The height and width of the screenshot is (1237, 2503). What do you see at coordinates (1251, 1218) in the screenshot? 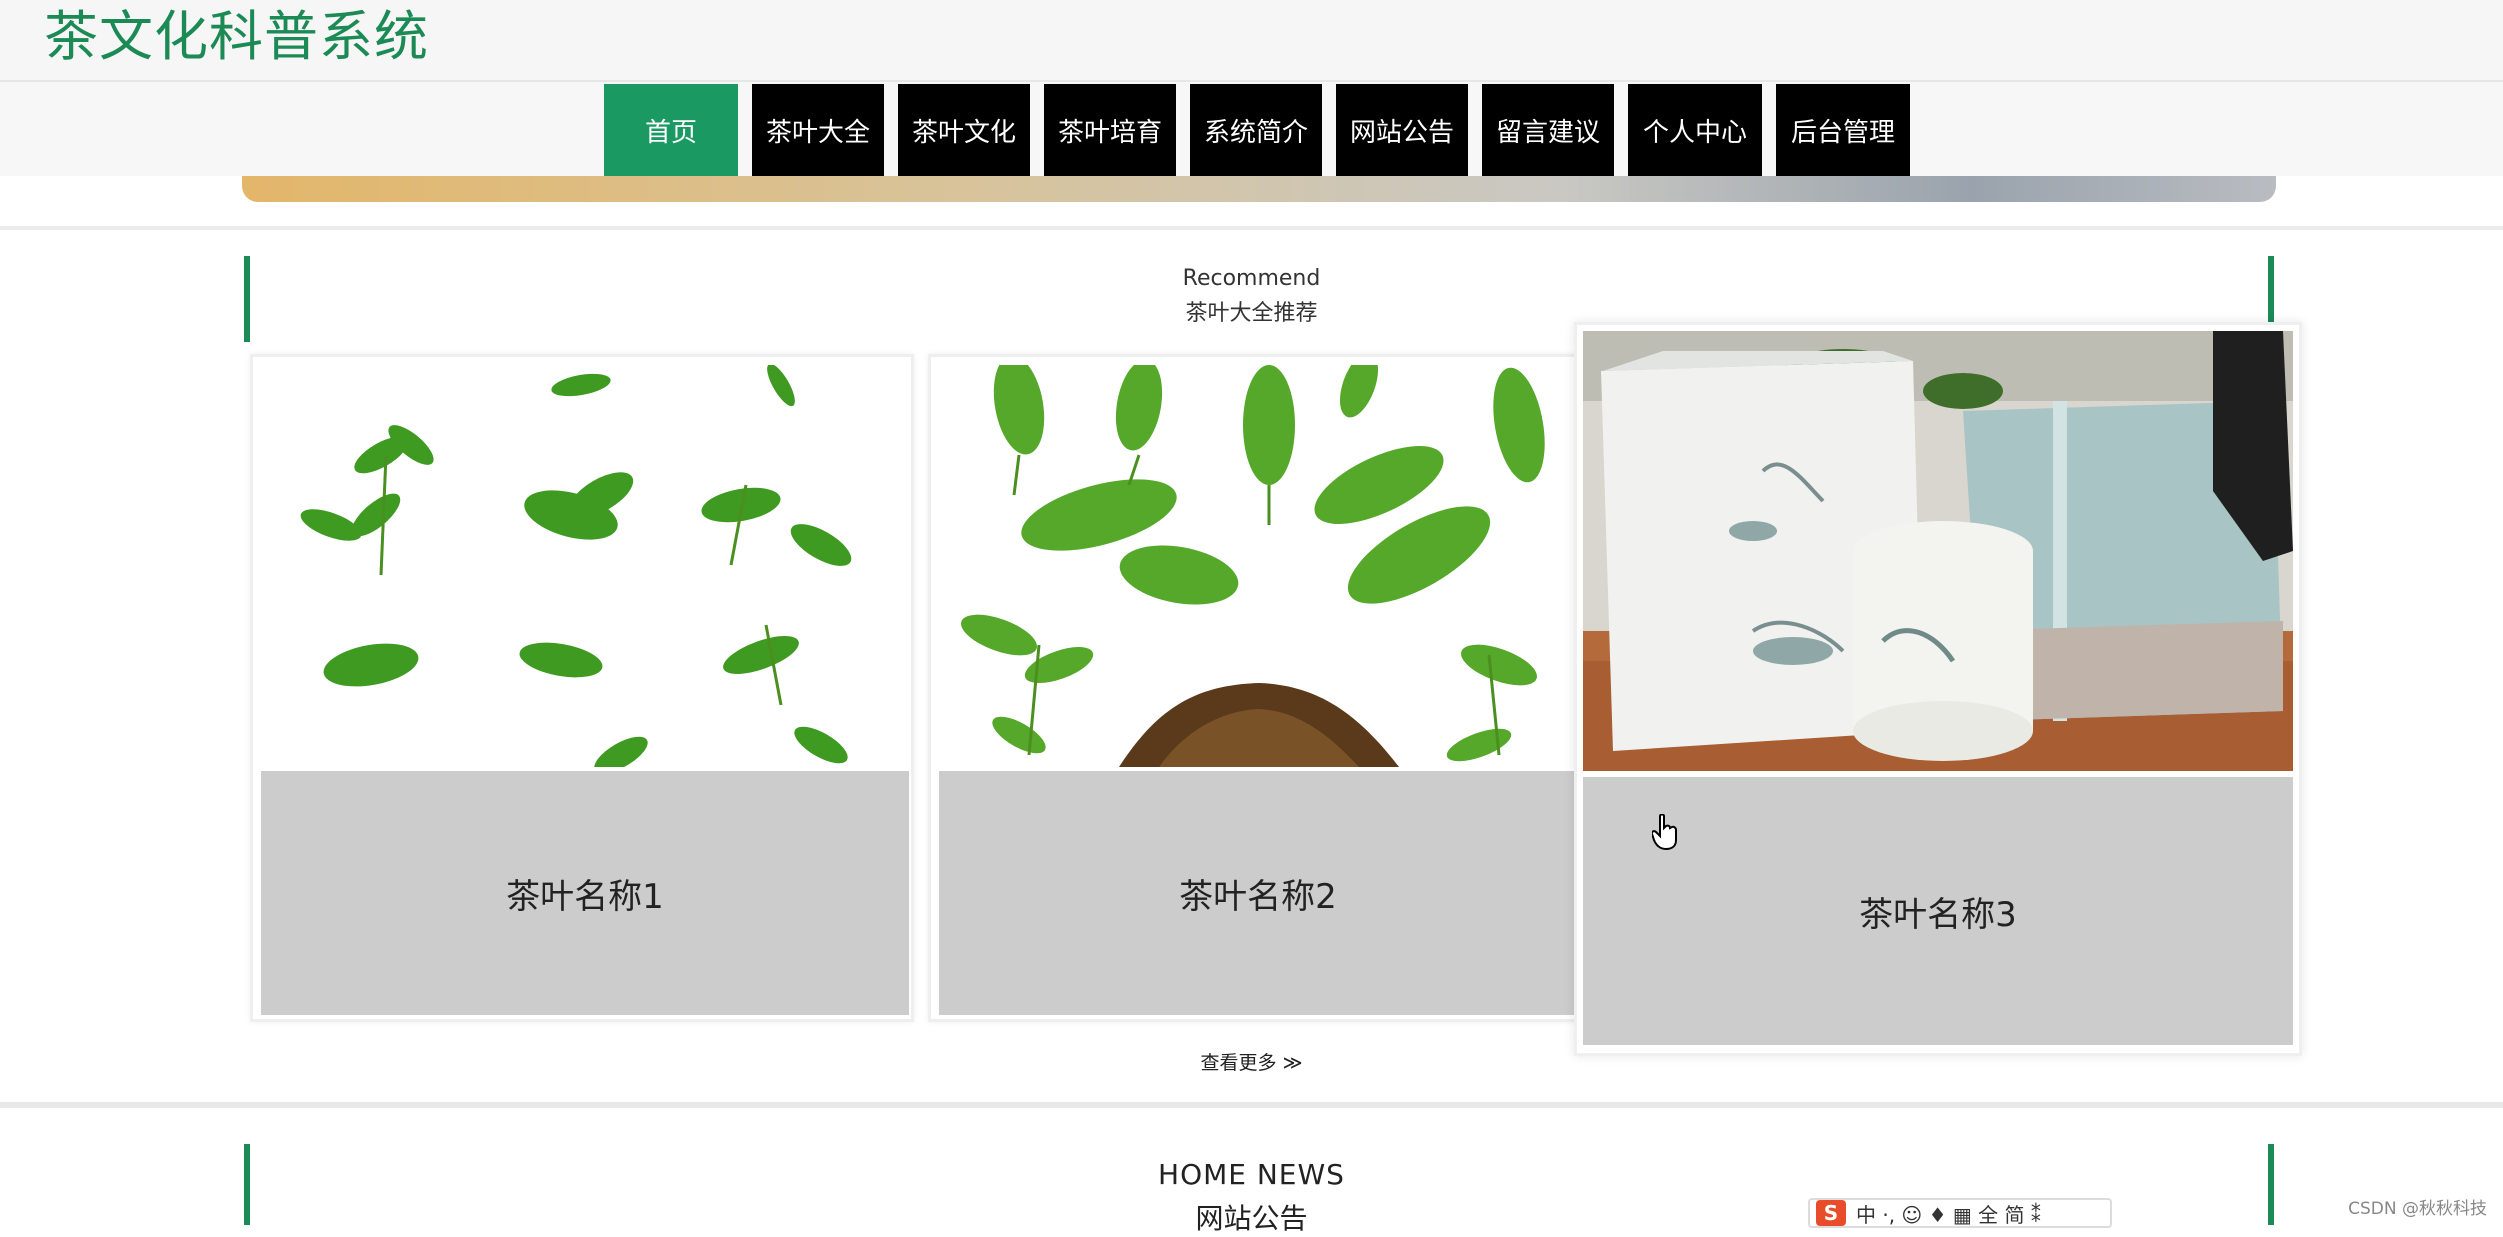
I see `news-title-cn: 网站公告` at bounding box center [1251, 1218].